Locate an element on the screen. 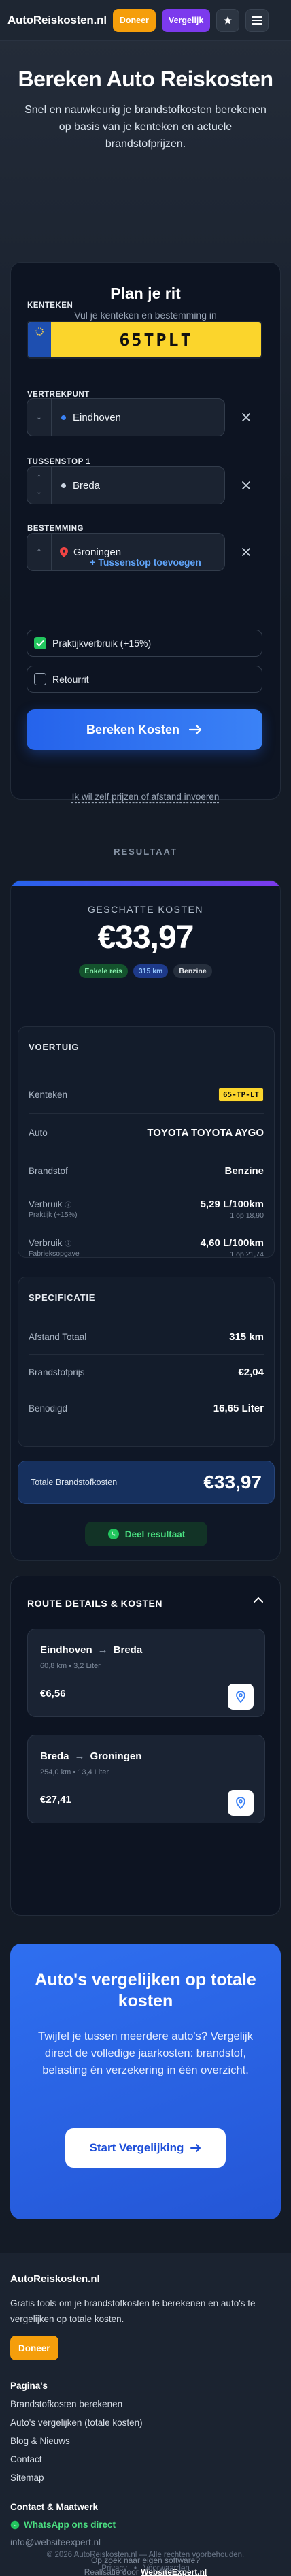 This screenshot has width=291, height=2576. leg-price: €6,56 is located at coordinates (53, 1693).